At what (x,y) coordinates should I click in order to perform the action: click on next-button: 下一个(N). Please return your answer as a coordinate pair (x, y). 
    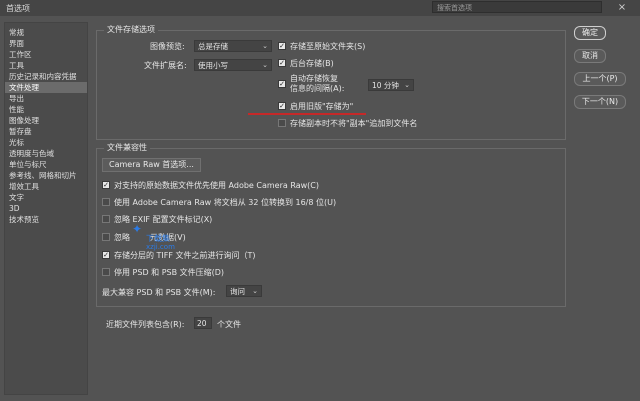
    Looking at the image, I should click on (600, 102).